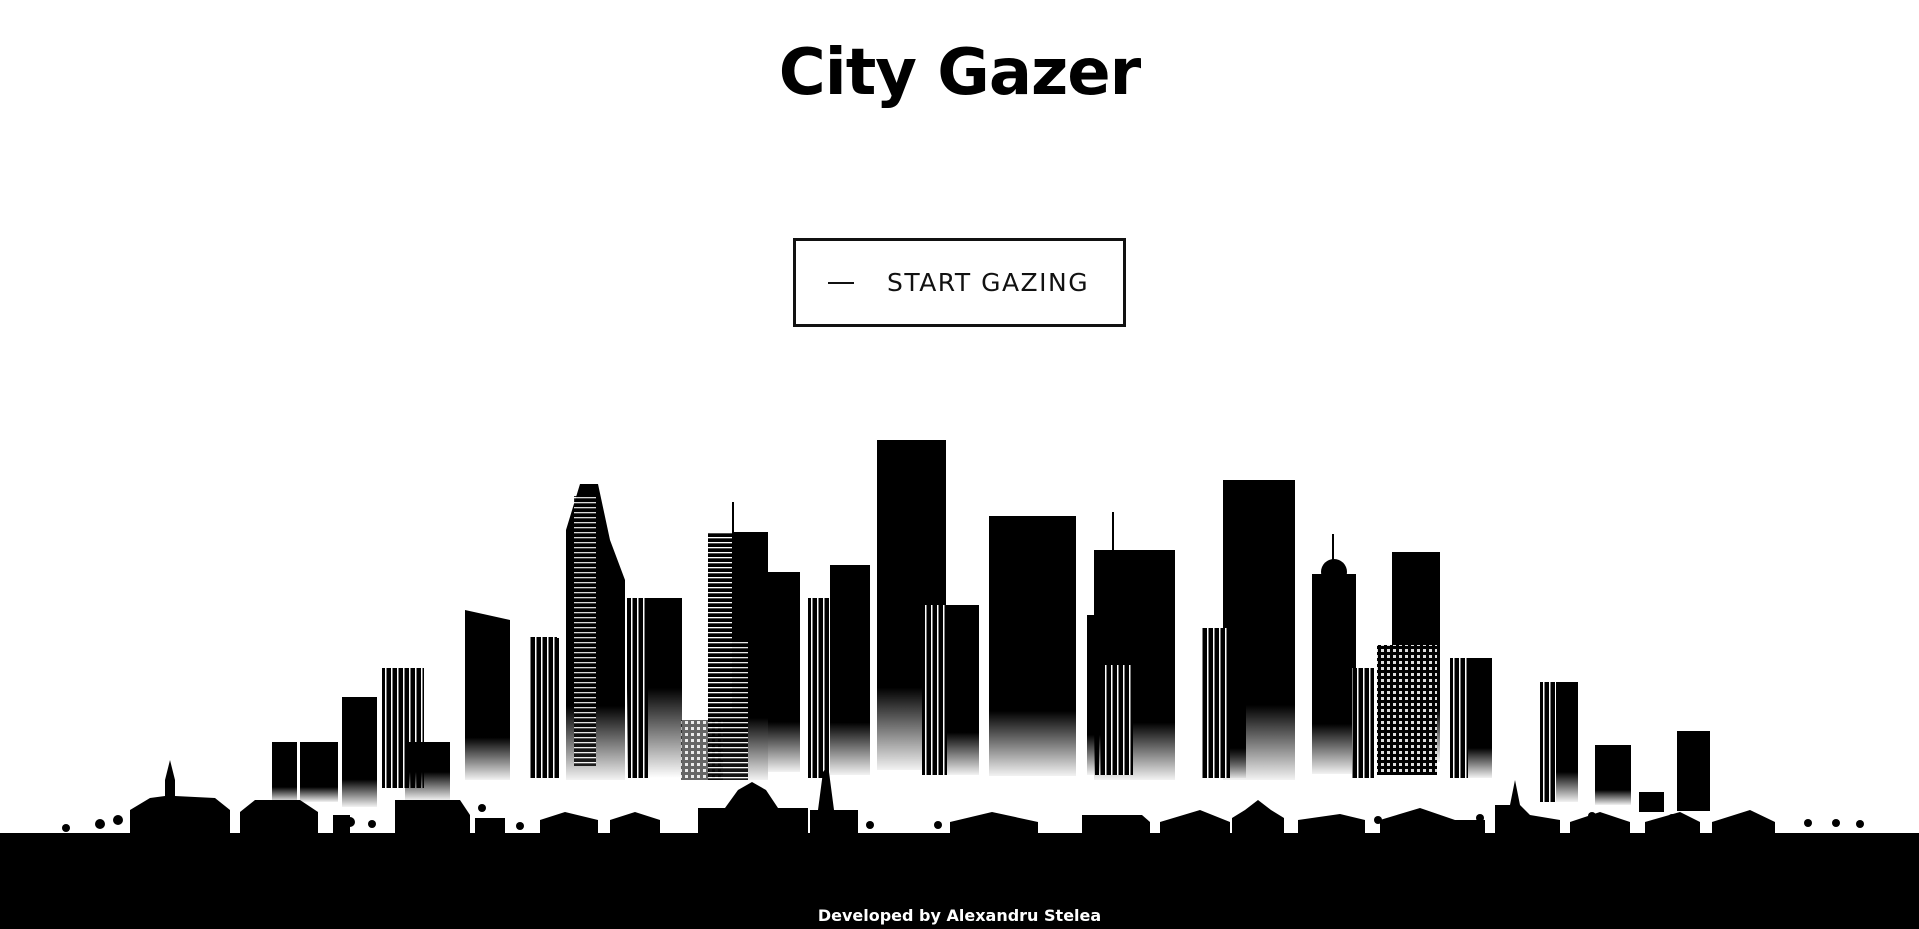 This screenshot has width=1919, height=929. I want to click on dash-icon, so click(841, 282).